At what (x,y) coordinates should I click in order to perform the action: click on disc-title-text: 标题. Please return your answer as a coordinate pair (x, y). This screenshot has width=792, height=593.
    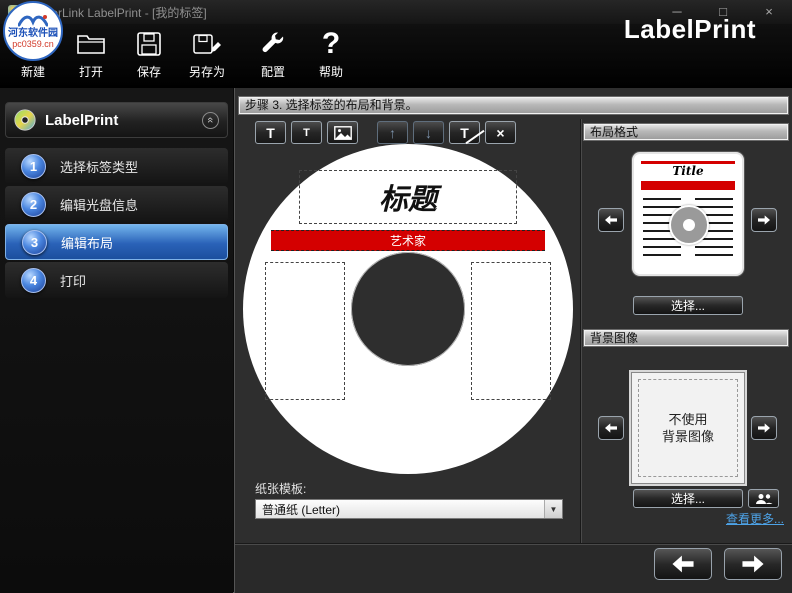
    Looking at the image, I should click on (407, 199).